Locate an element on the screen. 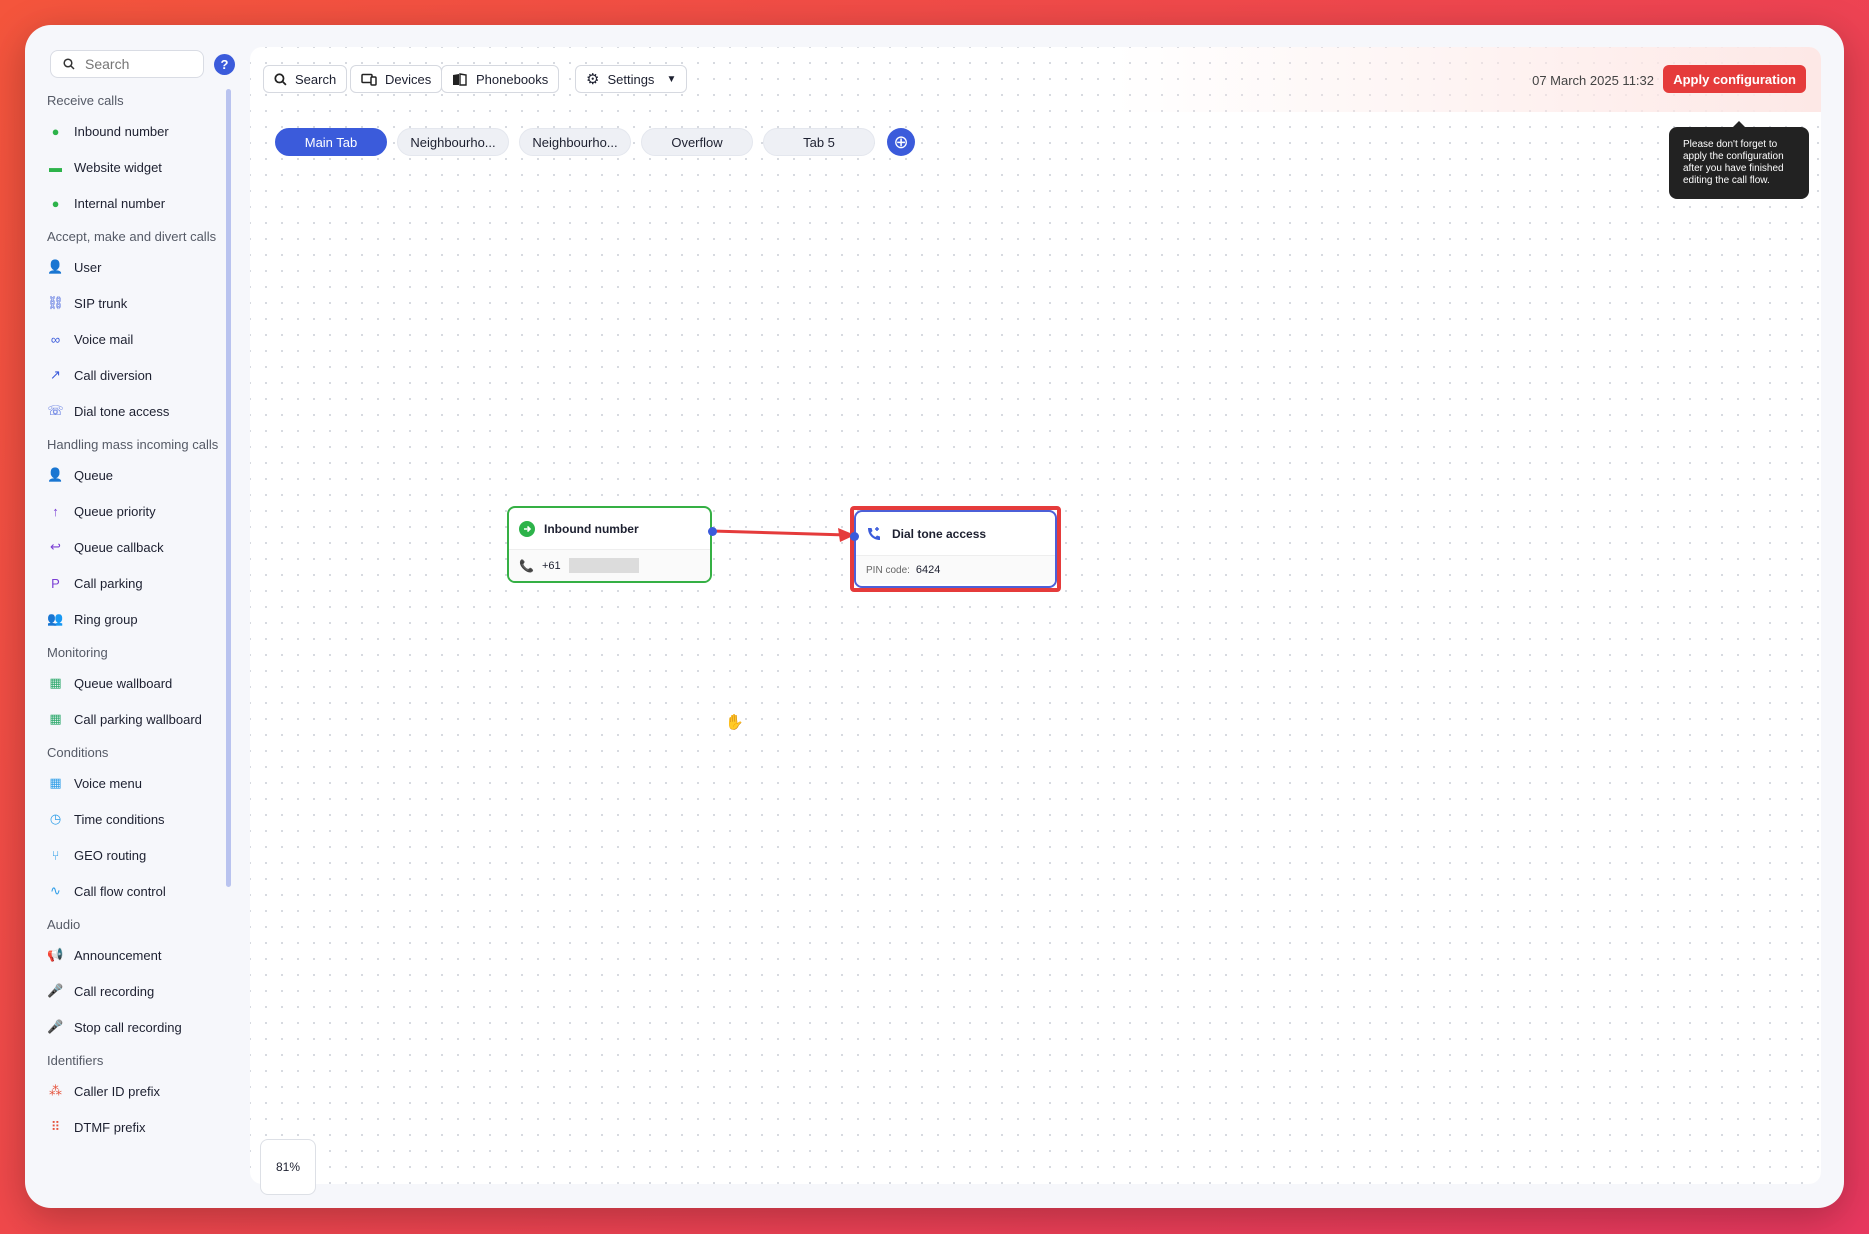  phone-icon: 📞 is located at coordinates (526, 565).